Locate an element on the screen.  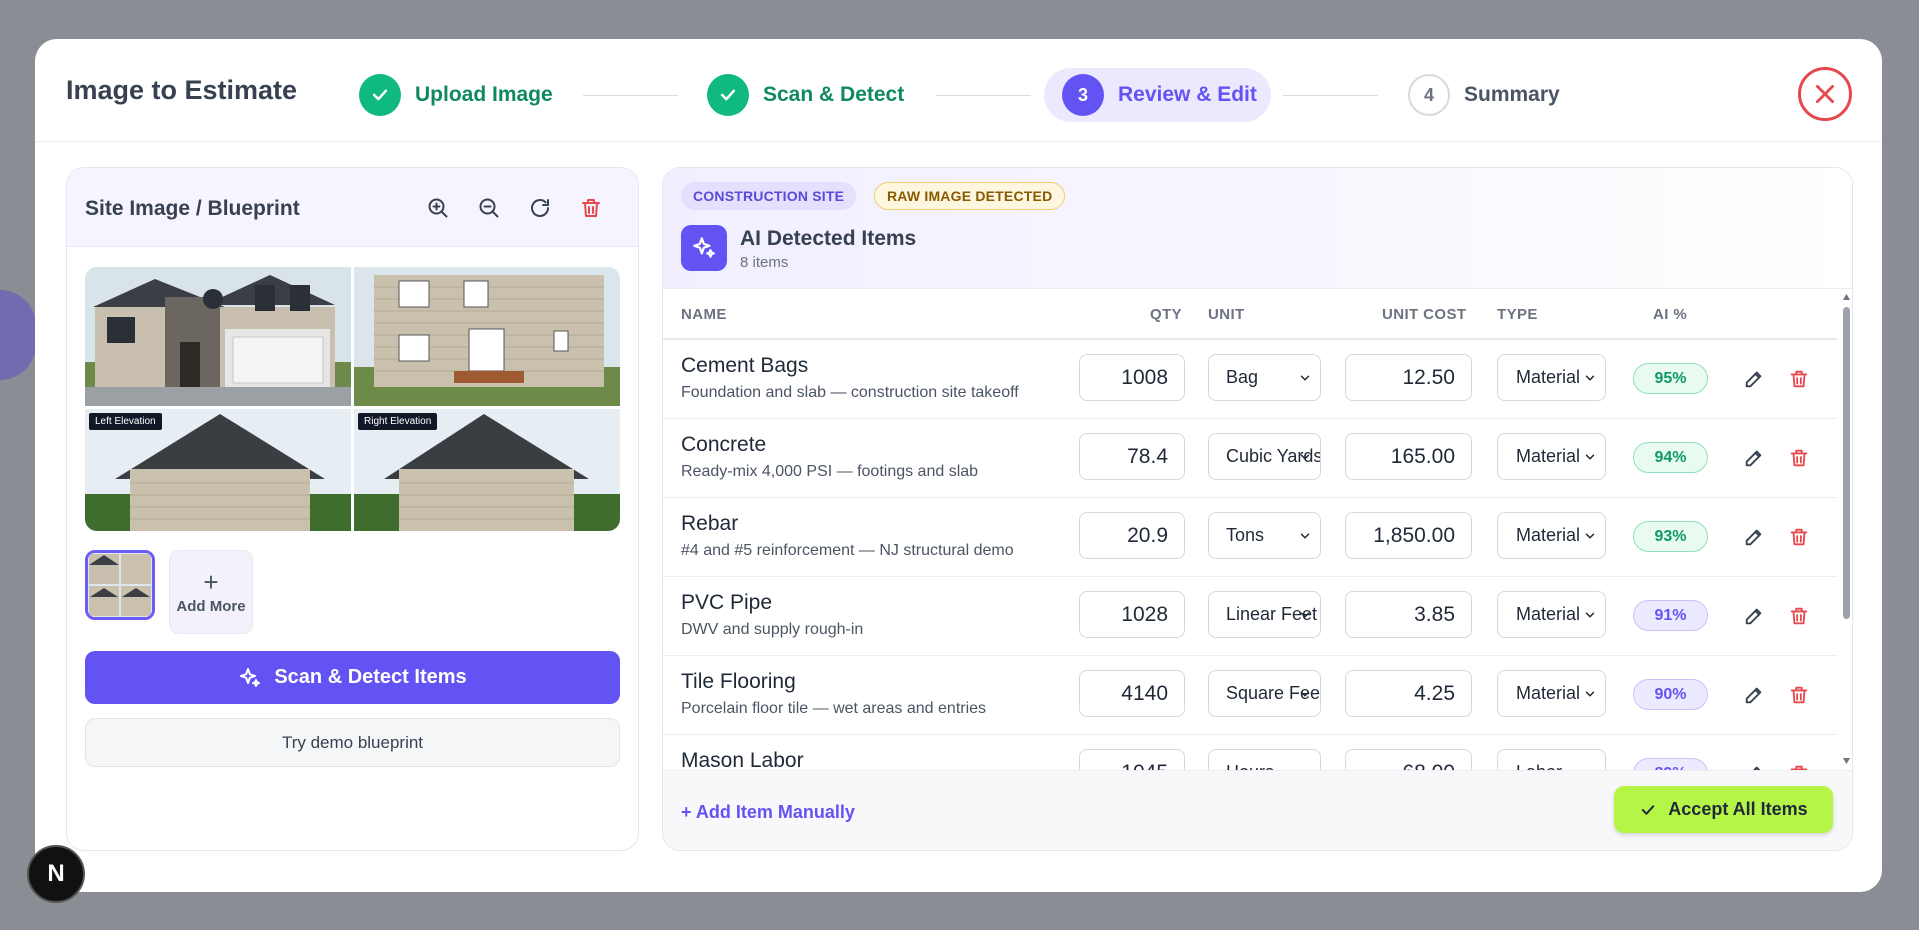
add-item-manually-link: + Add Item Manually is located at coordinates (768, 812).